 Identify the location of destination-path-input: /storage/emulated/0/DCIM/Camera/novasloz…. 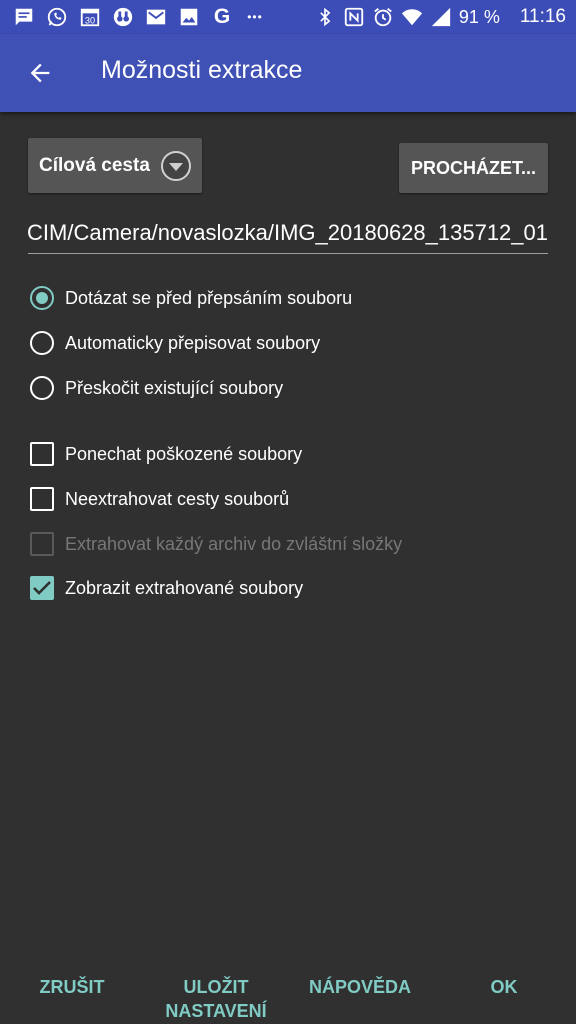
(288, 234).